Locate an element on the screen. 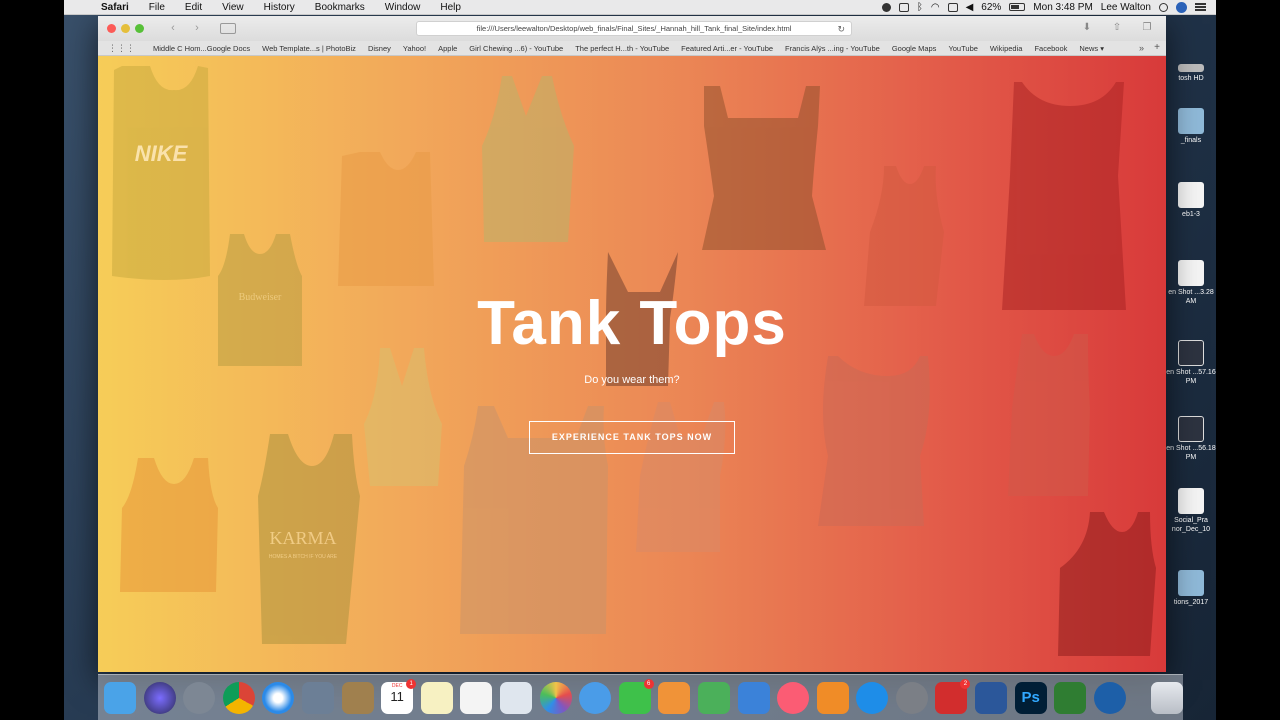  favorite-link: Yahoo! is located at coordinates (414, 48).